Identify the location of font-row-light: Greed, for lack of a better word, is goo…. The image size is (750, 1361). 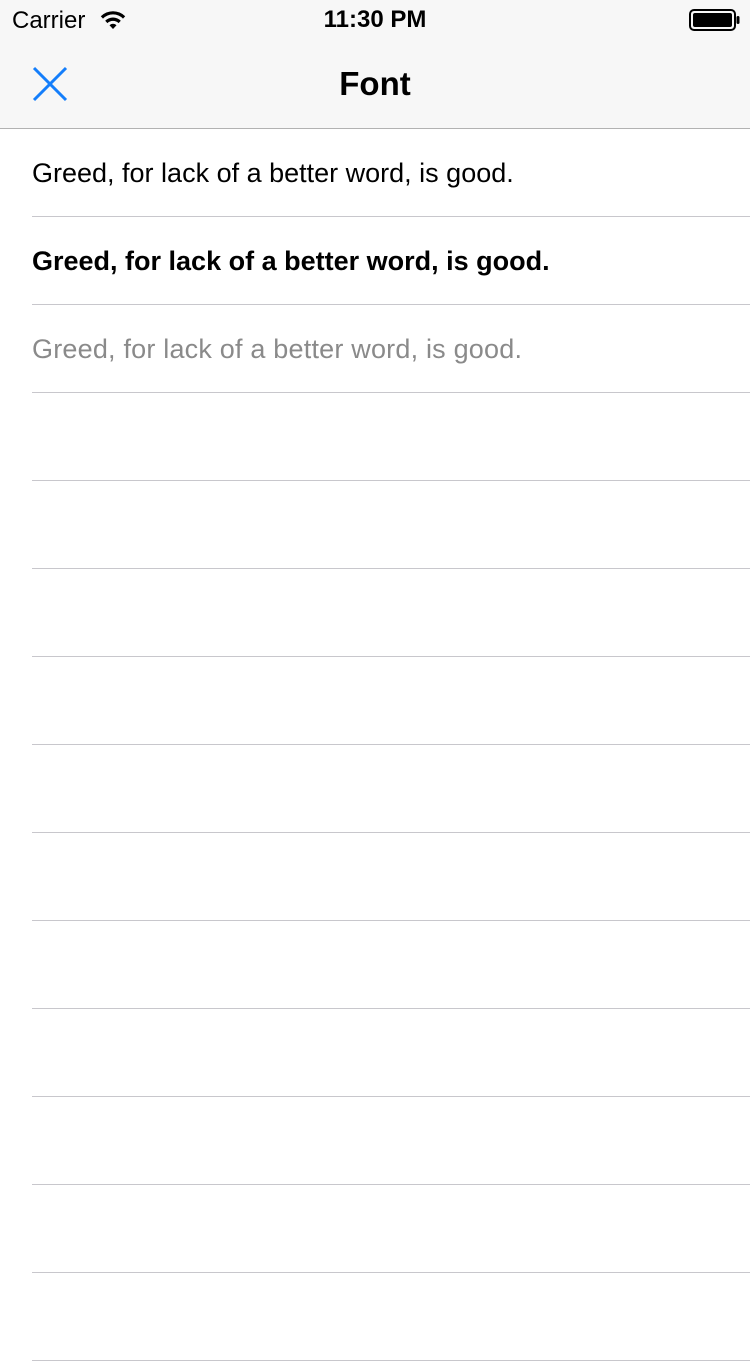
(375, 349).